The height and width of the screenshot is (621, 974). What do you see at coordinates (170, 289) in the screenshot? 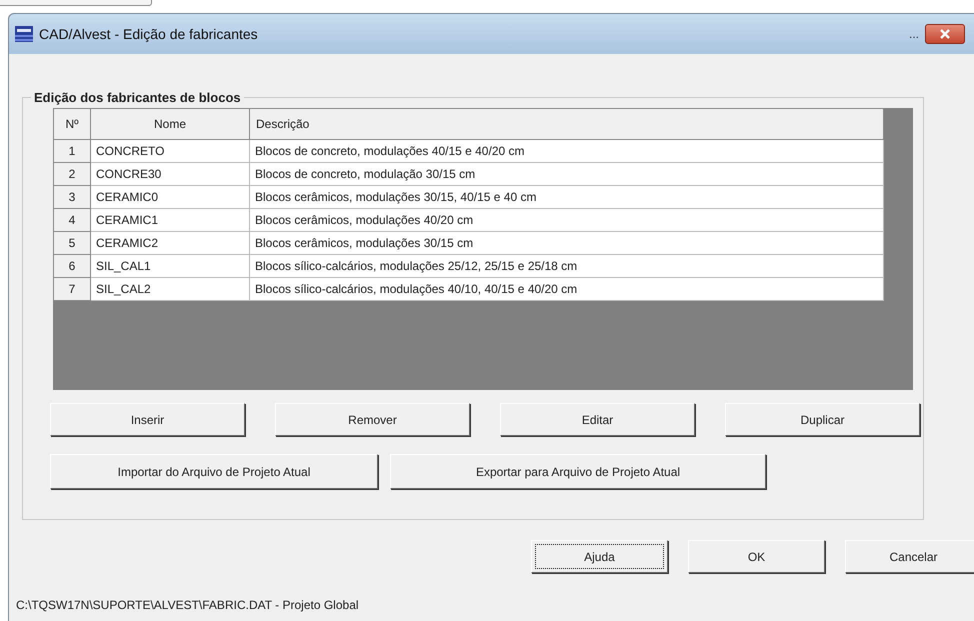
I see `table-cell: SIL_CAL2` at bounding box center [170, 289].